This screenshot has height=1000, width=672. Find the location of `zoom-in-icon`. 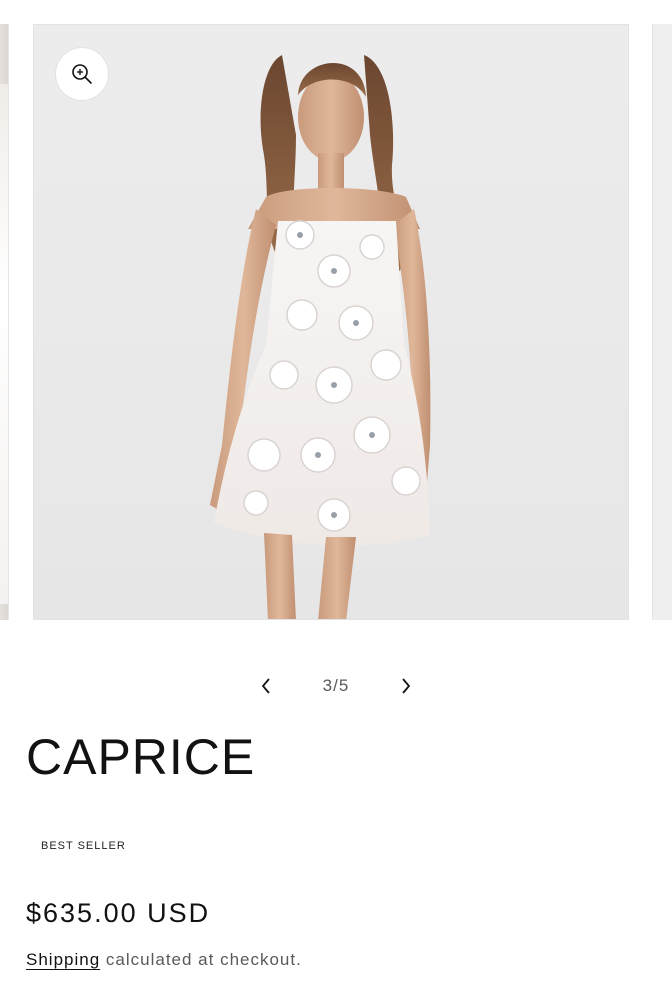

zoom-in-icon is located at coordinates (82, 74).